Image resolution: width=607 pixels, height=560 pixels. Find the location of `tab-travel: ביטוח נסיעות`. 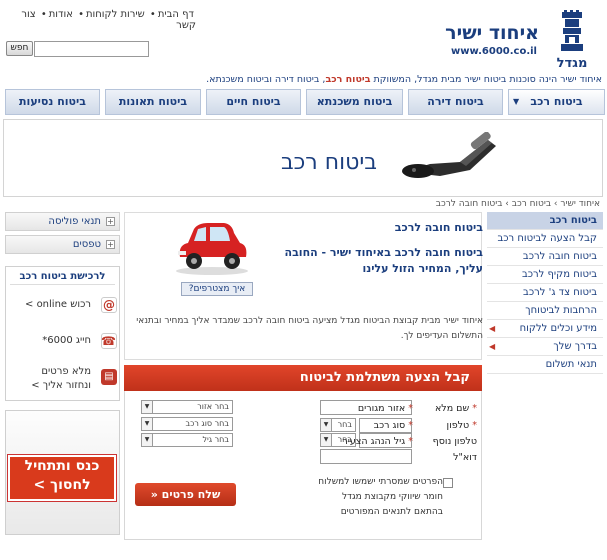

tab-travel: ביטוח נסיעות is located at coordinates (52, 102).